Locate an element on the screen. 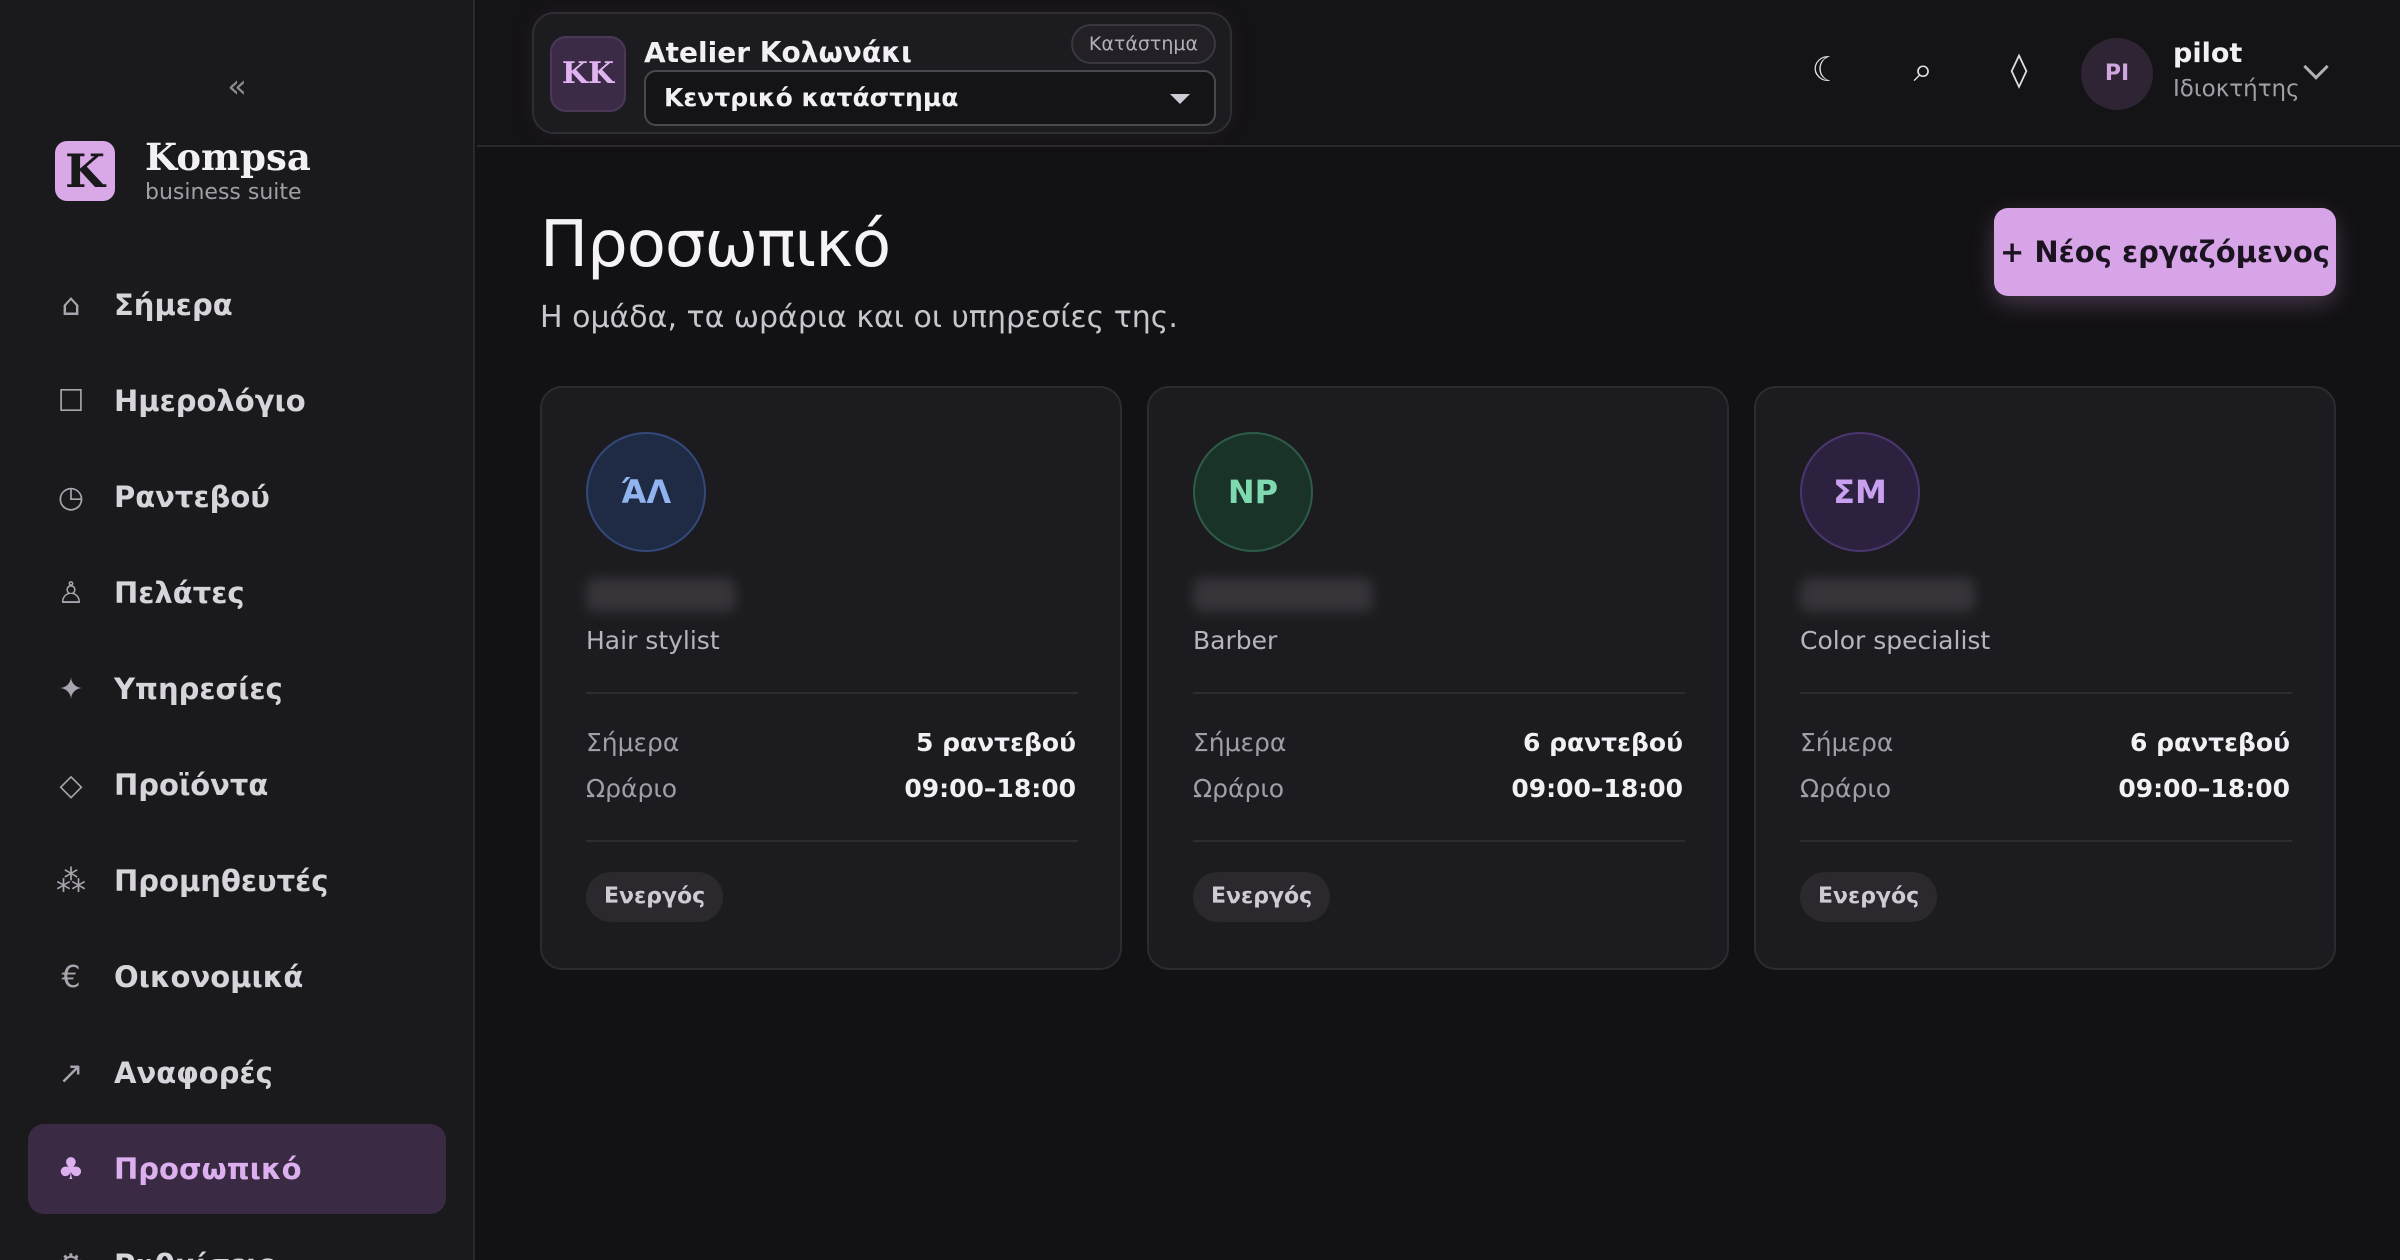 Image resolution: width=2400 pixels, height=1260 pixels. diamond-icon: ◇ is located at coordinates (71, 785).